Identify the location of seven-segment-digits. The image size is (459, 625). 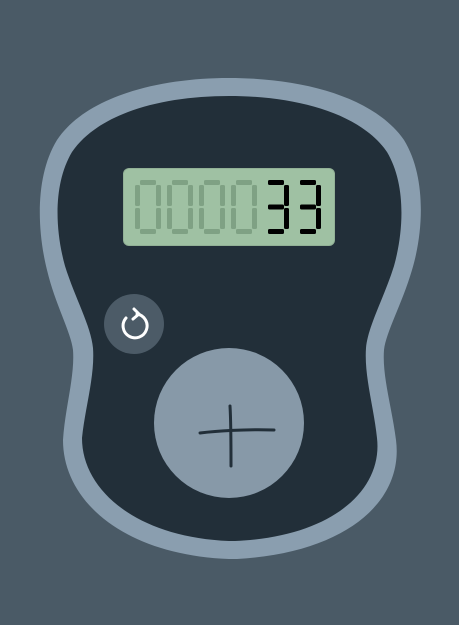
(228, 207).